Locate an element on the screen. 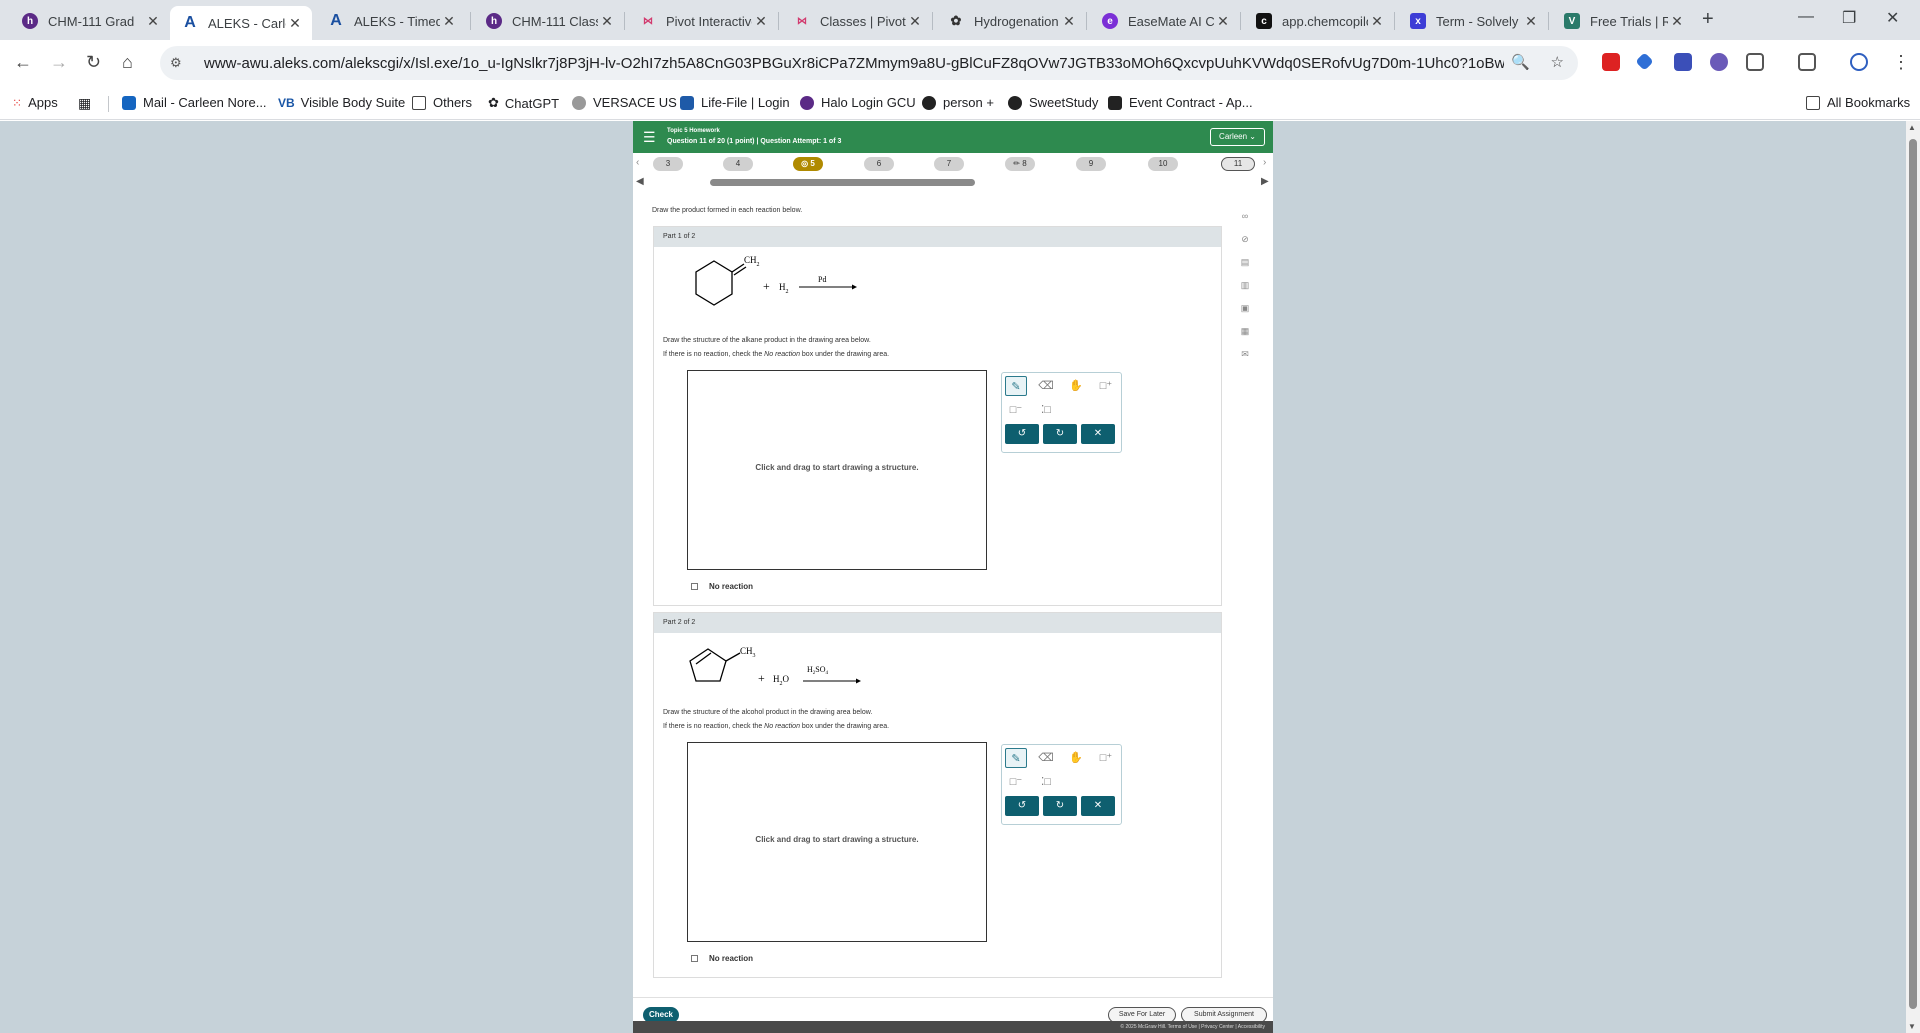 Image resolution: width=1920 pixels, height=1033 pixels. tab-hydrogenation: ✿ Hydrogenation ✕ is located at coordinates (1011, 21).